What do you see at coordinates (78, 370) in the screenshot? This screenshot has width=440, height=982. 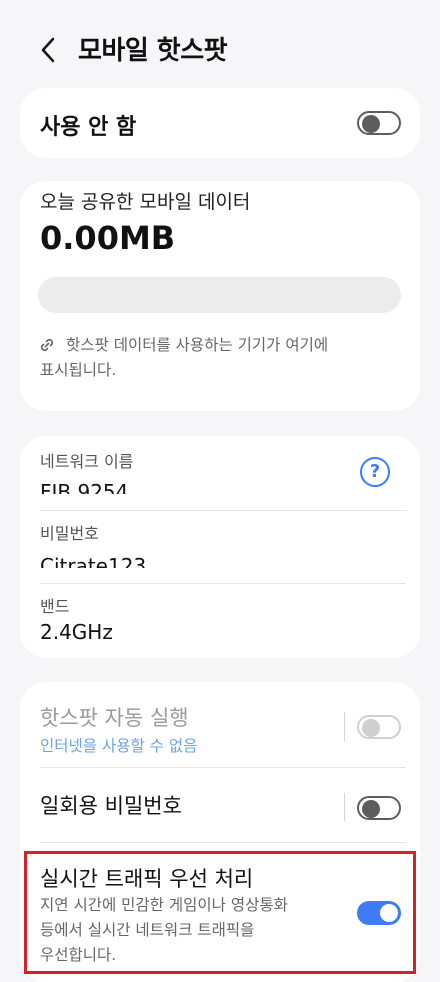 I see `hint-line-2: 표시됩니다.` at bounding box center [78, 370].